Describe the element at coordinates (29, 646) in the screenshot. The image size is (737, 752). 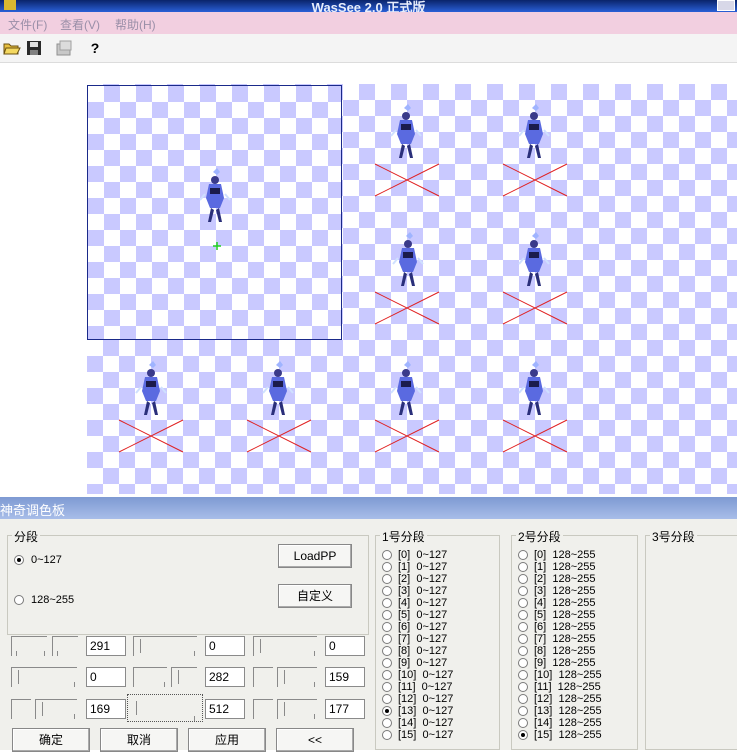
I see `slider-r1-a` at that location.